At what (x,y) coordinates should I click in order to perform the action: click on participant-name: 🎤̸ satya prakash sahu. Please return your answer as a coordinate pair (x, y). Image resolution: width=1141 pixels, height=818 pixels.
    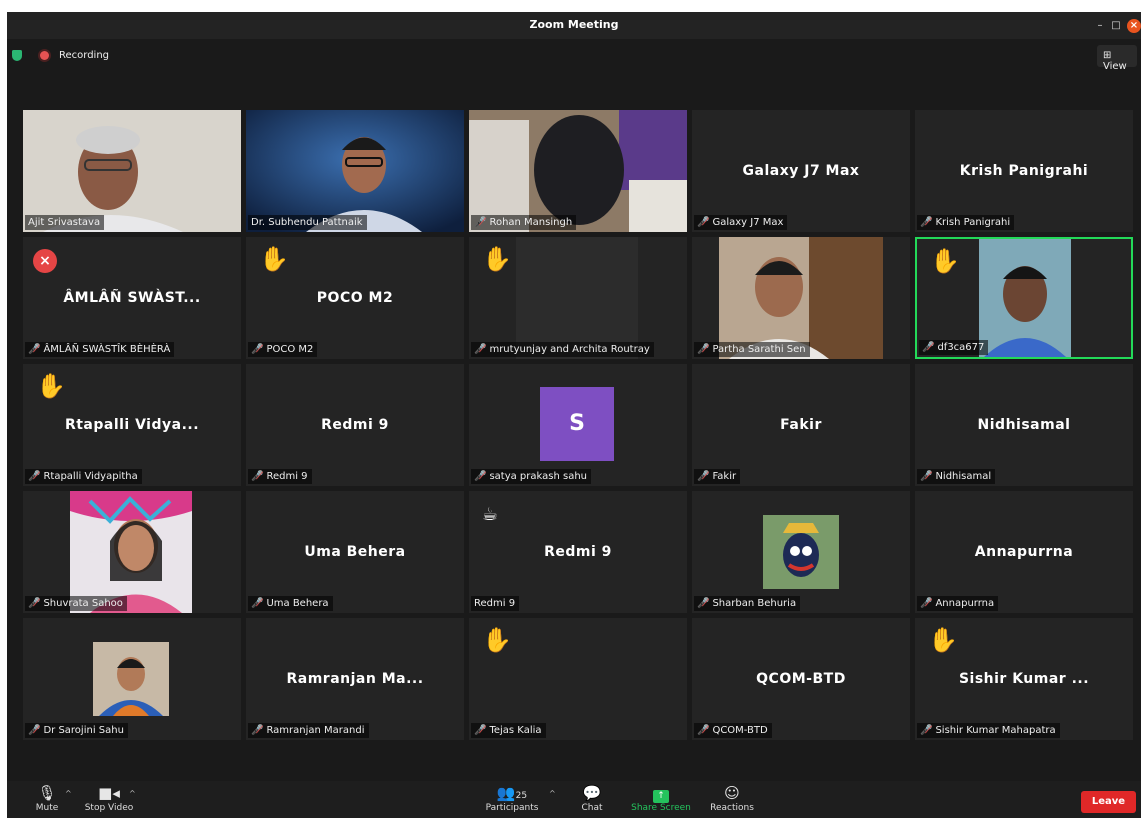
    Looking at the image, I should click on (531, 476).